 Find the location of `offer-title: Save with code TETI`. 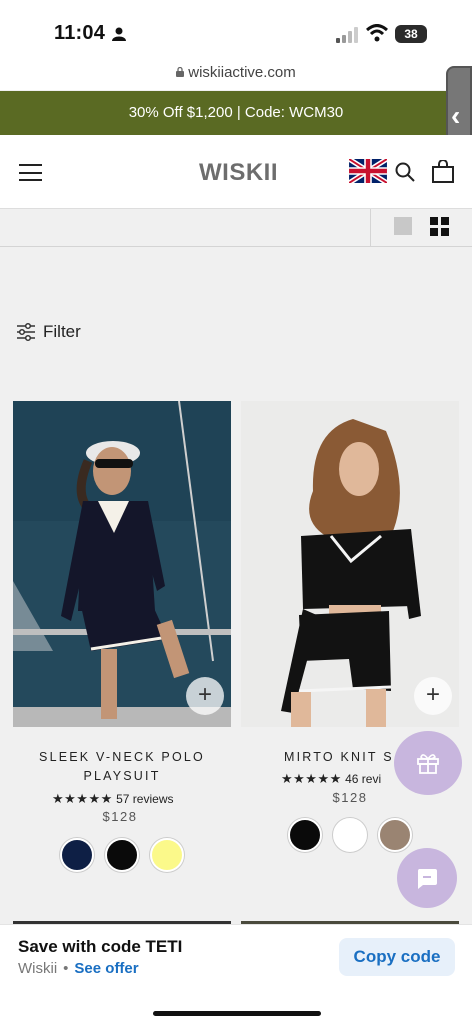

offer-title: Save with code TETI is located at coordinates (100, 946).